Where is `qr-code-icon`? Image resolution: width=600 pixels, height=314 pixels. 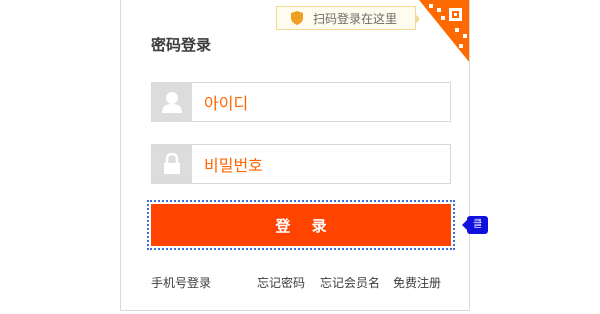
qr-code-icon is located at coordinates (444, 31).